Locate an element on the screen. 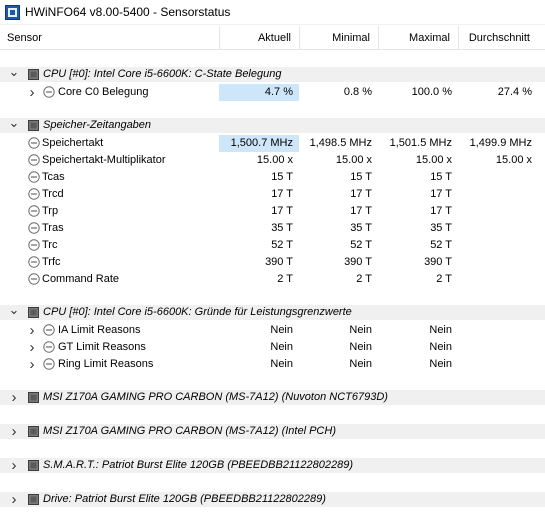 The height and width of the screenshot is (520, 545). column-header-current: Aktuell is located at coordinates (259, 38).